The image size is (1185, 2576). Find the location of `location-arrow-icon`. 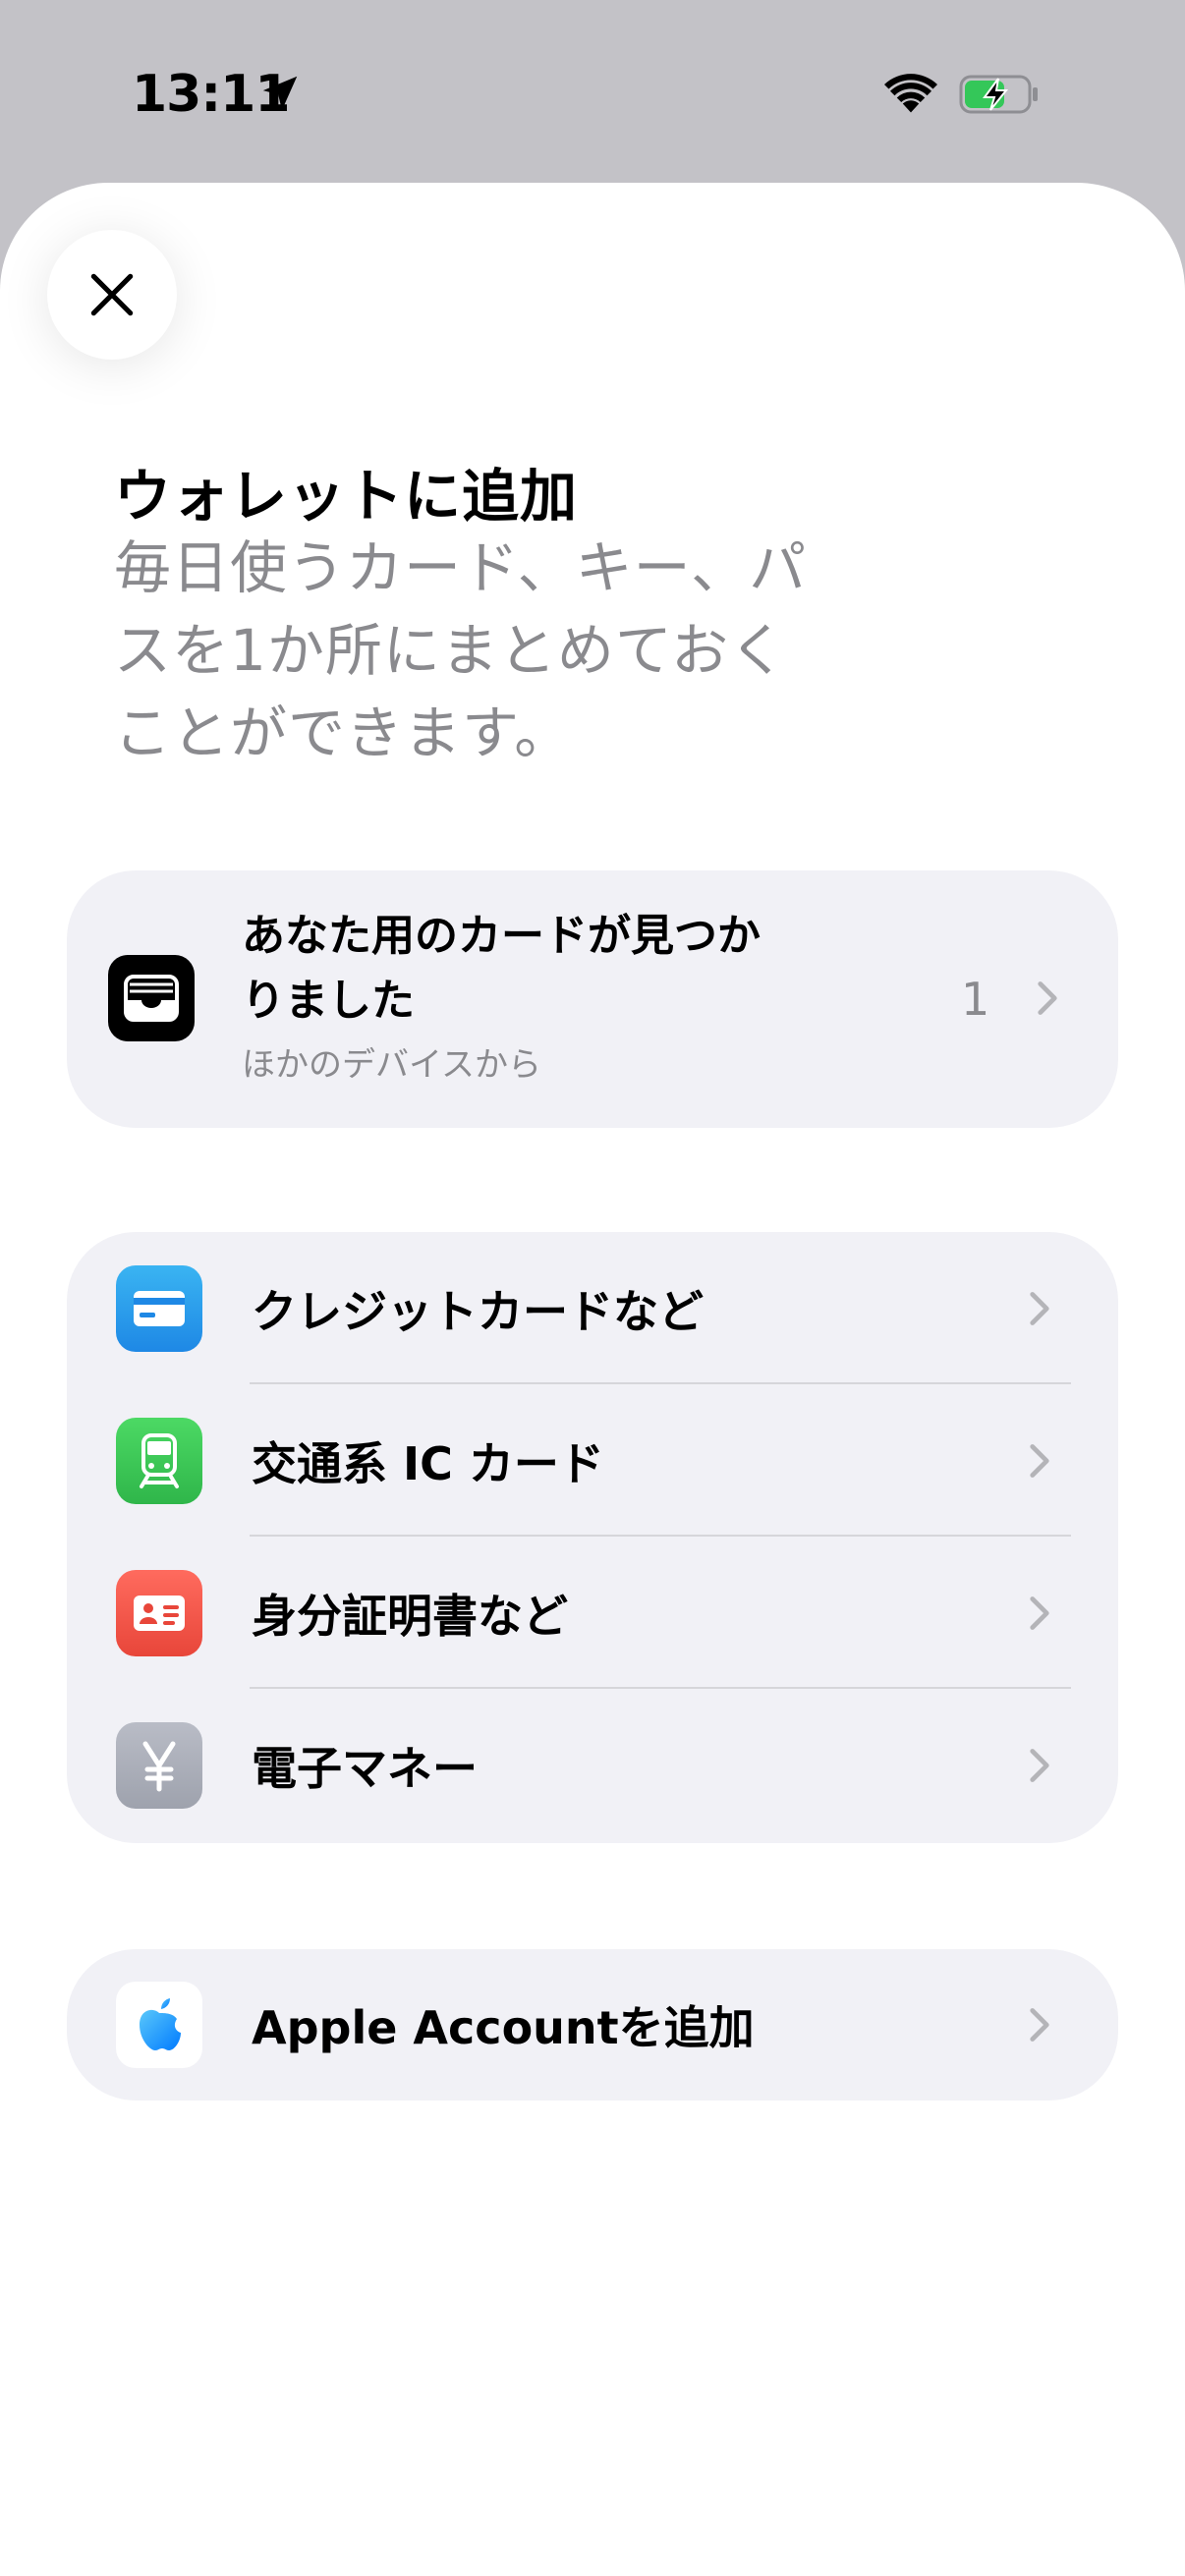

location-arrow-icon is located at coordinates (280, 93).